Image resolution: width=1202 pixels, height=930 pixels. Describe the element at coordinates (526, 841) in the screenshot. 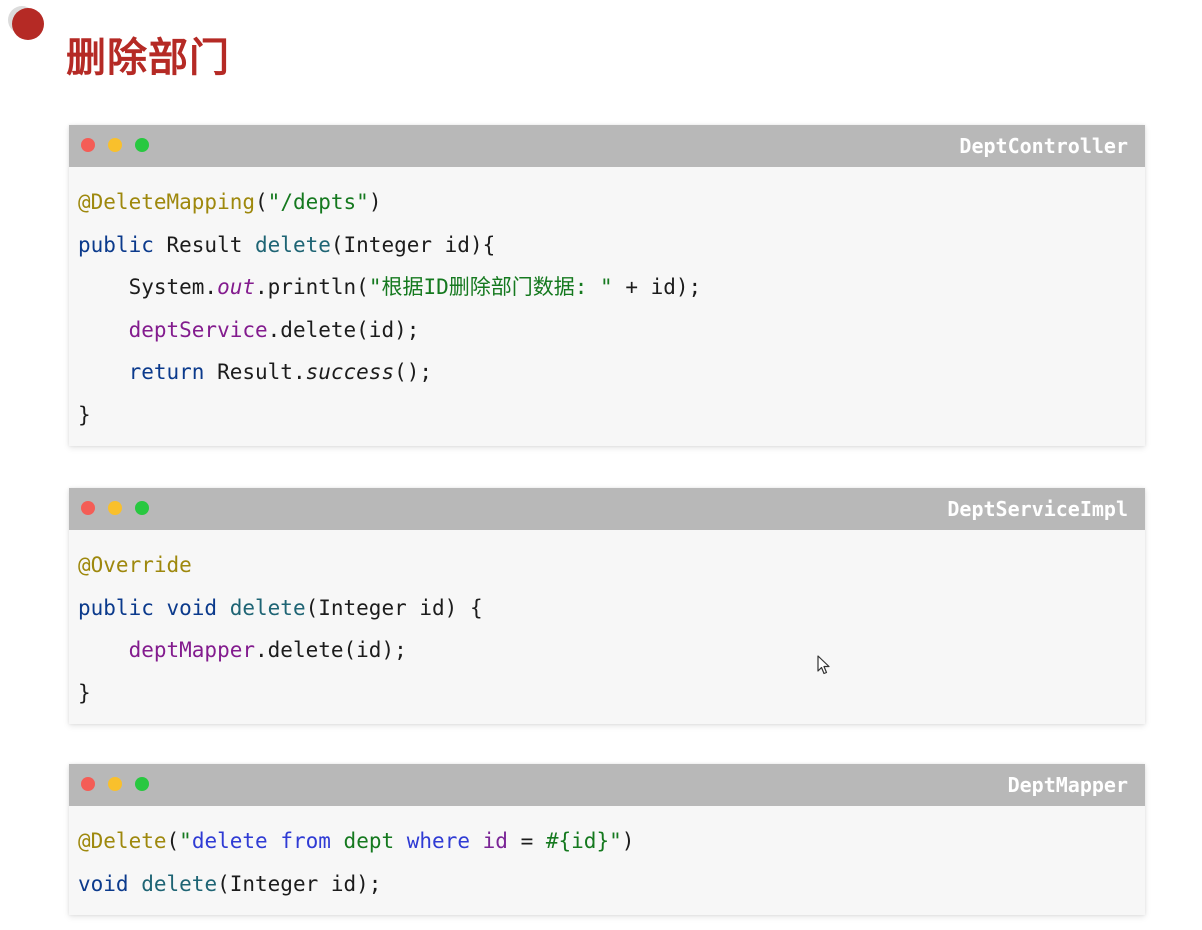

I see `code-token: =` at that location.